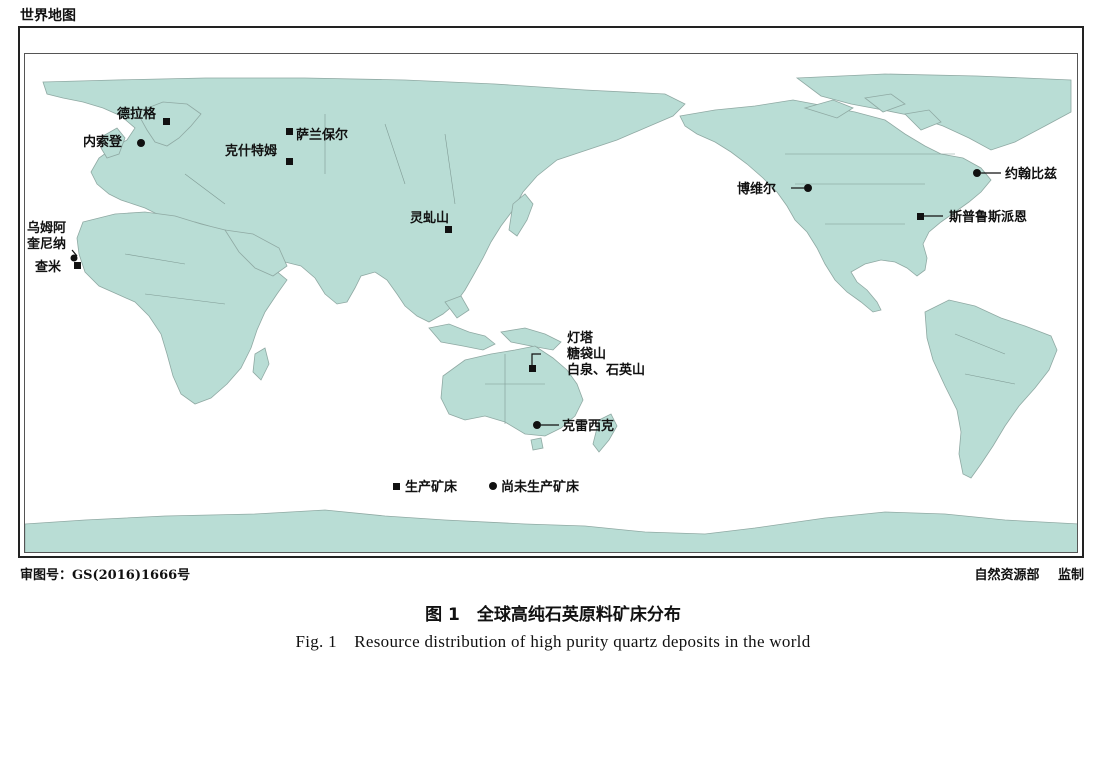  What do you see at coordinates (48, 267) in the screenshot?
I see `label-chami: 查米` at bounding box center [48, 267].